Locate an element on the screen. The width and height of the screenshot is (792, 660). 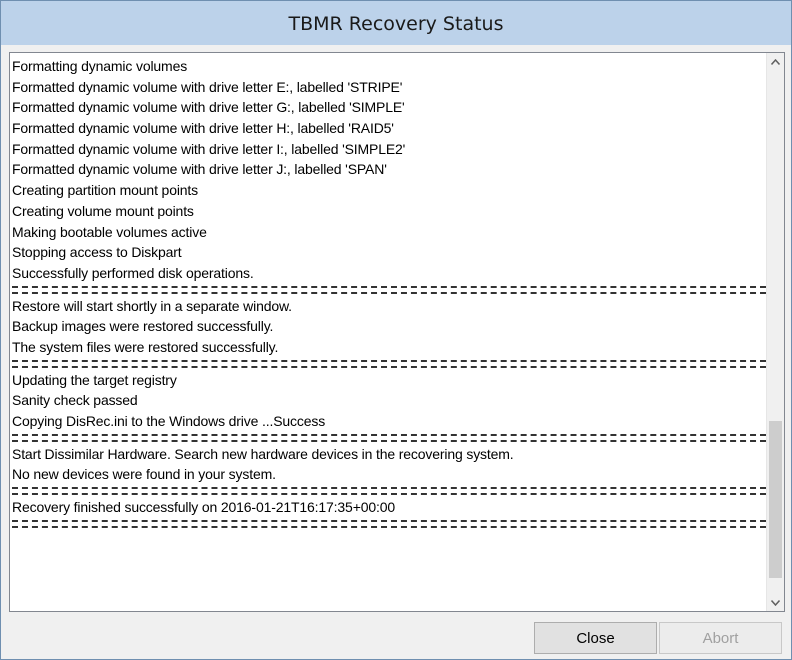
close-button: Close is located at coordinates (595, 638).